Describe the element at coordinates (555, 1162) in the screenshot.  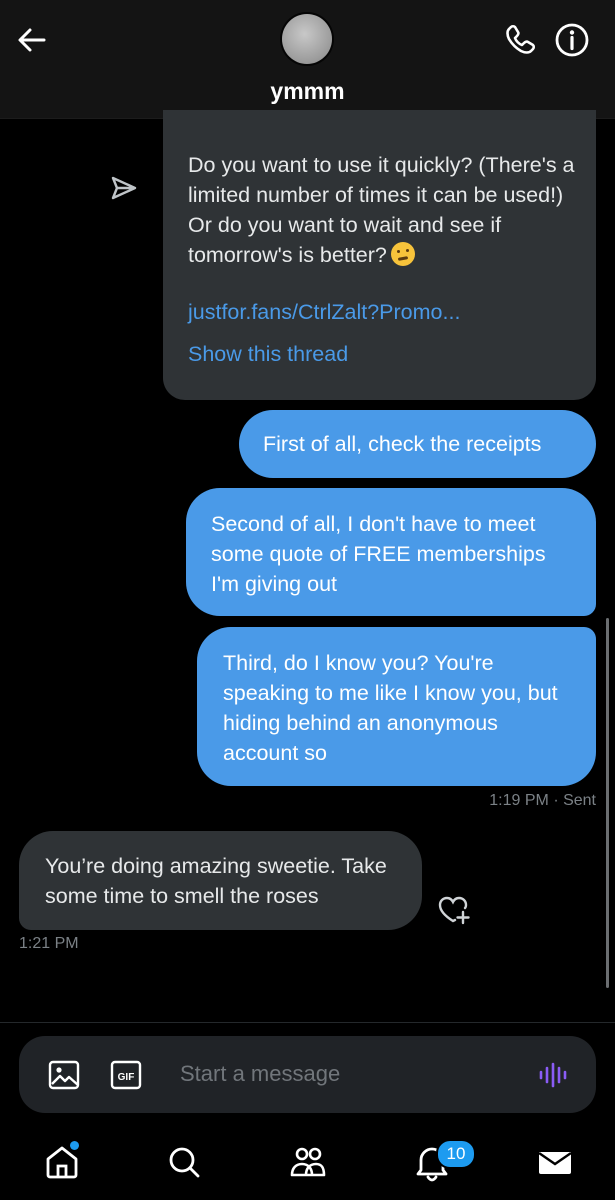
I see `messages-envelope-icon` at that location.